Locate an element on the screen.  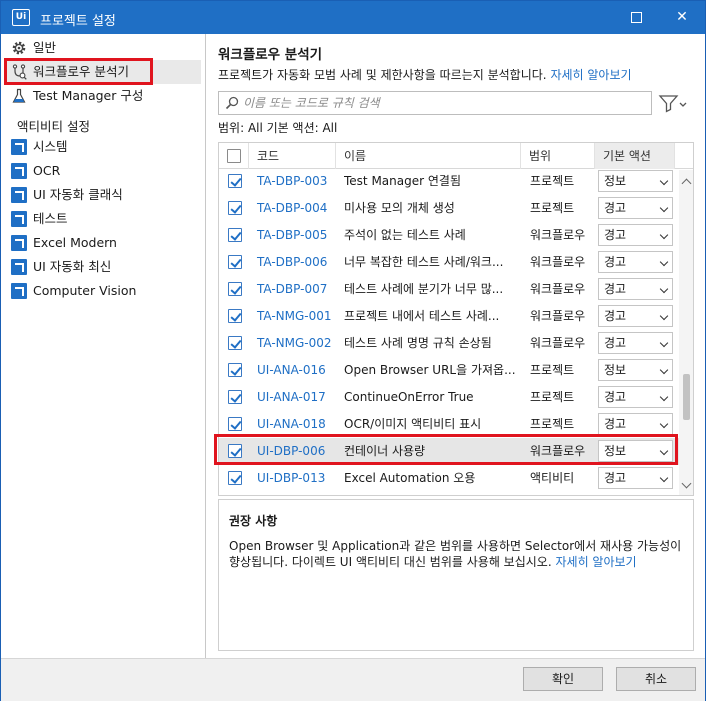
table-row: TA-DBP-004 미사용 모의 개체 생성 프로젝트 경고 is located at coordinates (449, 208).